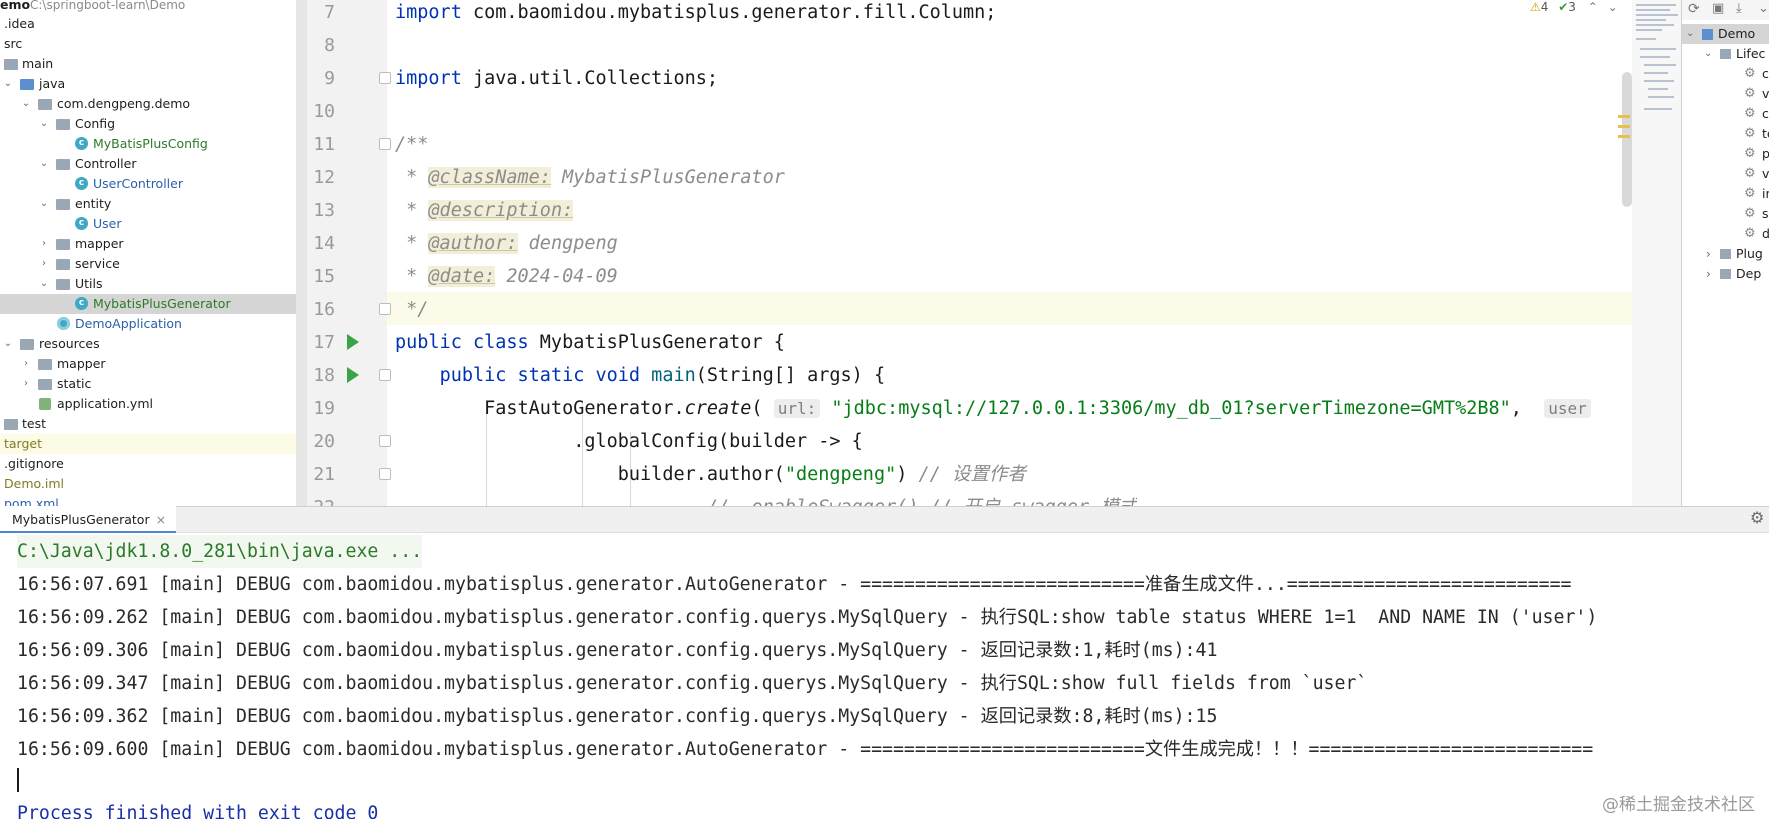  What do you see at coordinates (152, 64) in the screenshot?
I see `tree-item-main: main` at bounding box center [152, 64].